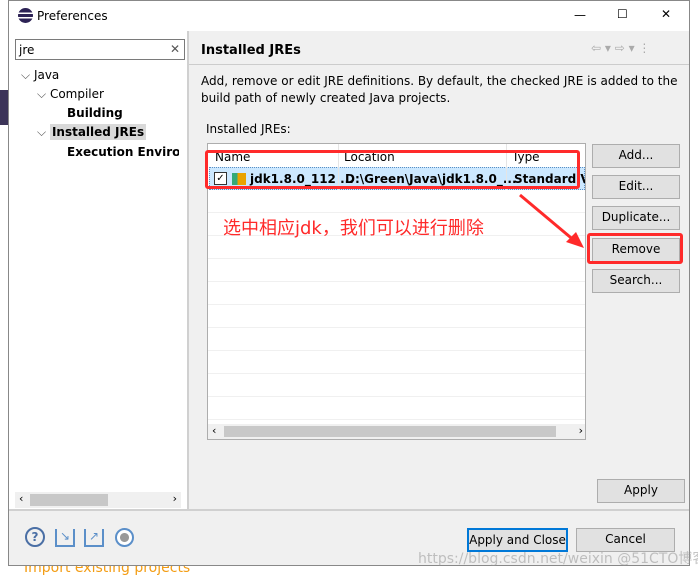  What do you see at coordinates (248, 129) in the screenshot?
I see `list-label: Installed JREs:` at bounding box center [248, 129].